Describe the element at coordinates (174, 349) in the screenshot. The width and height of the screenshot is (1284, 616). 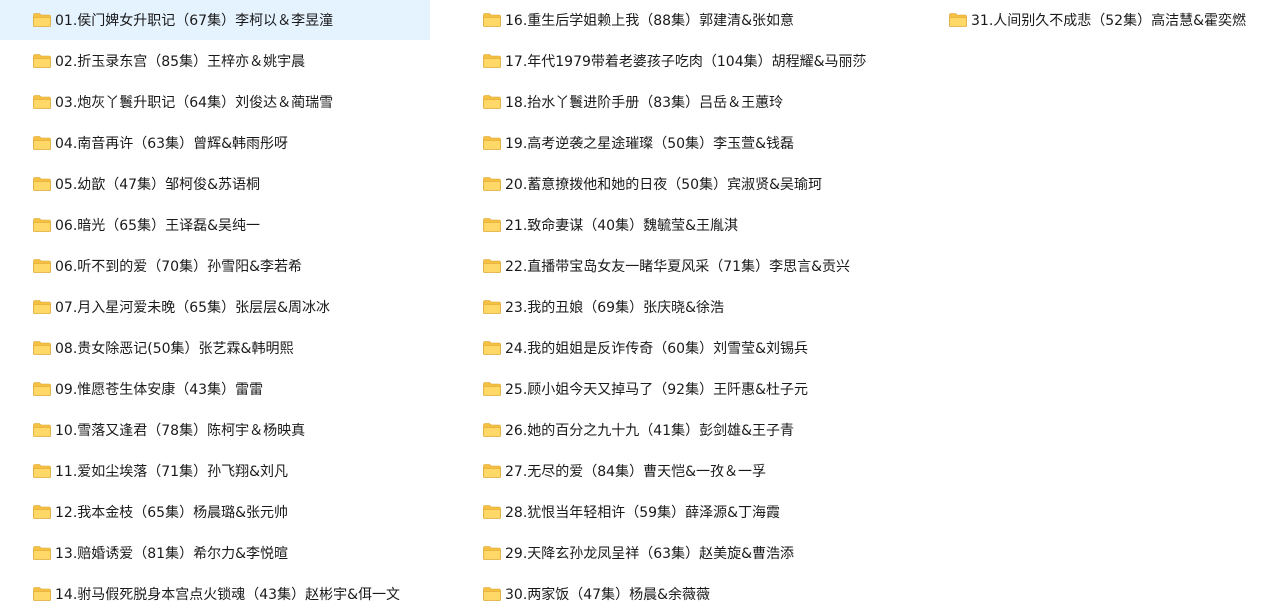
I see `folder-name: 08.贵女除恶记(50集）张艺霖&韩明熙` at that location.